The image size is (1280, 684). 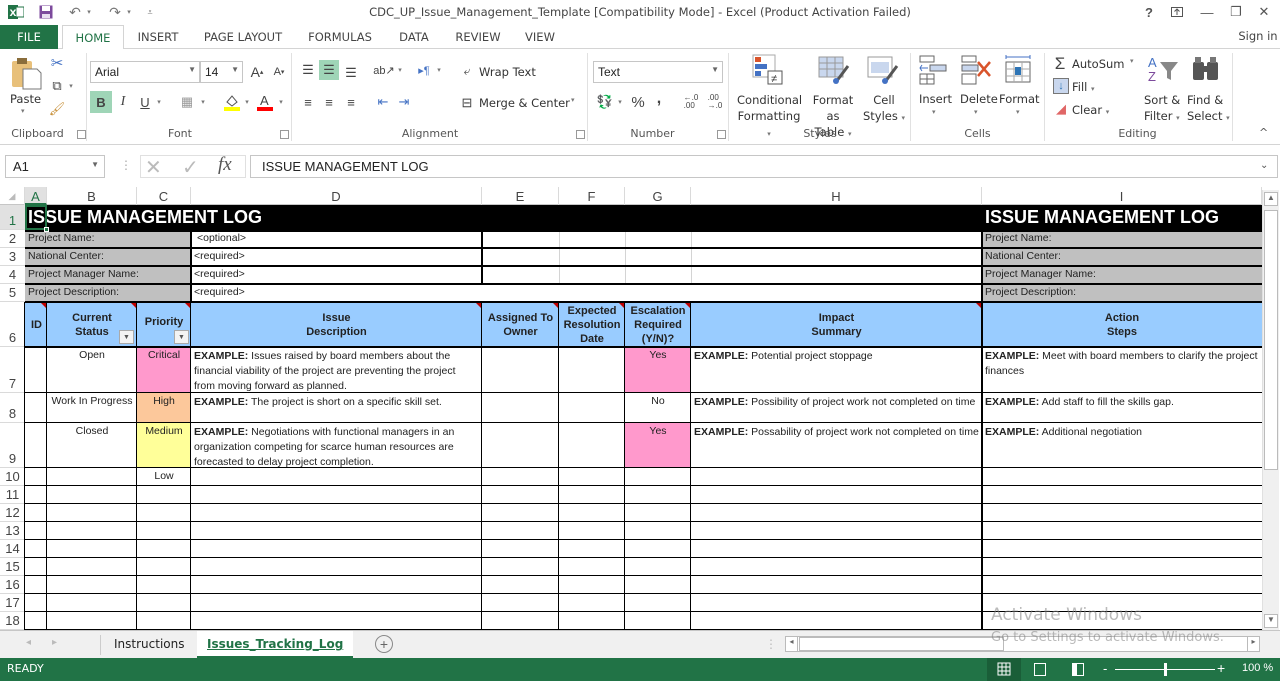 I want to click on font-color-dropdown-icon: ▾, so click(x=281, y=102).